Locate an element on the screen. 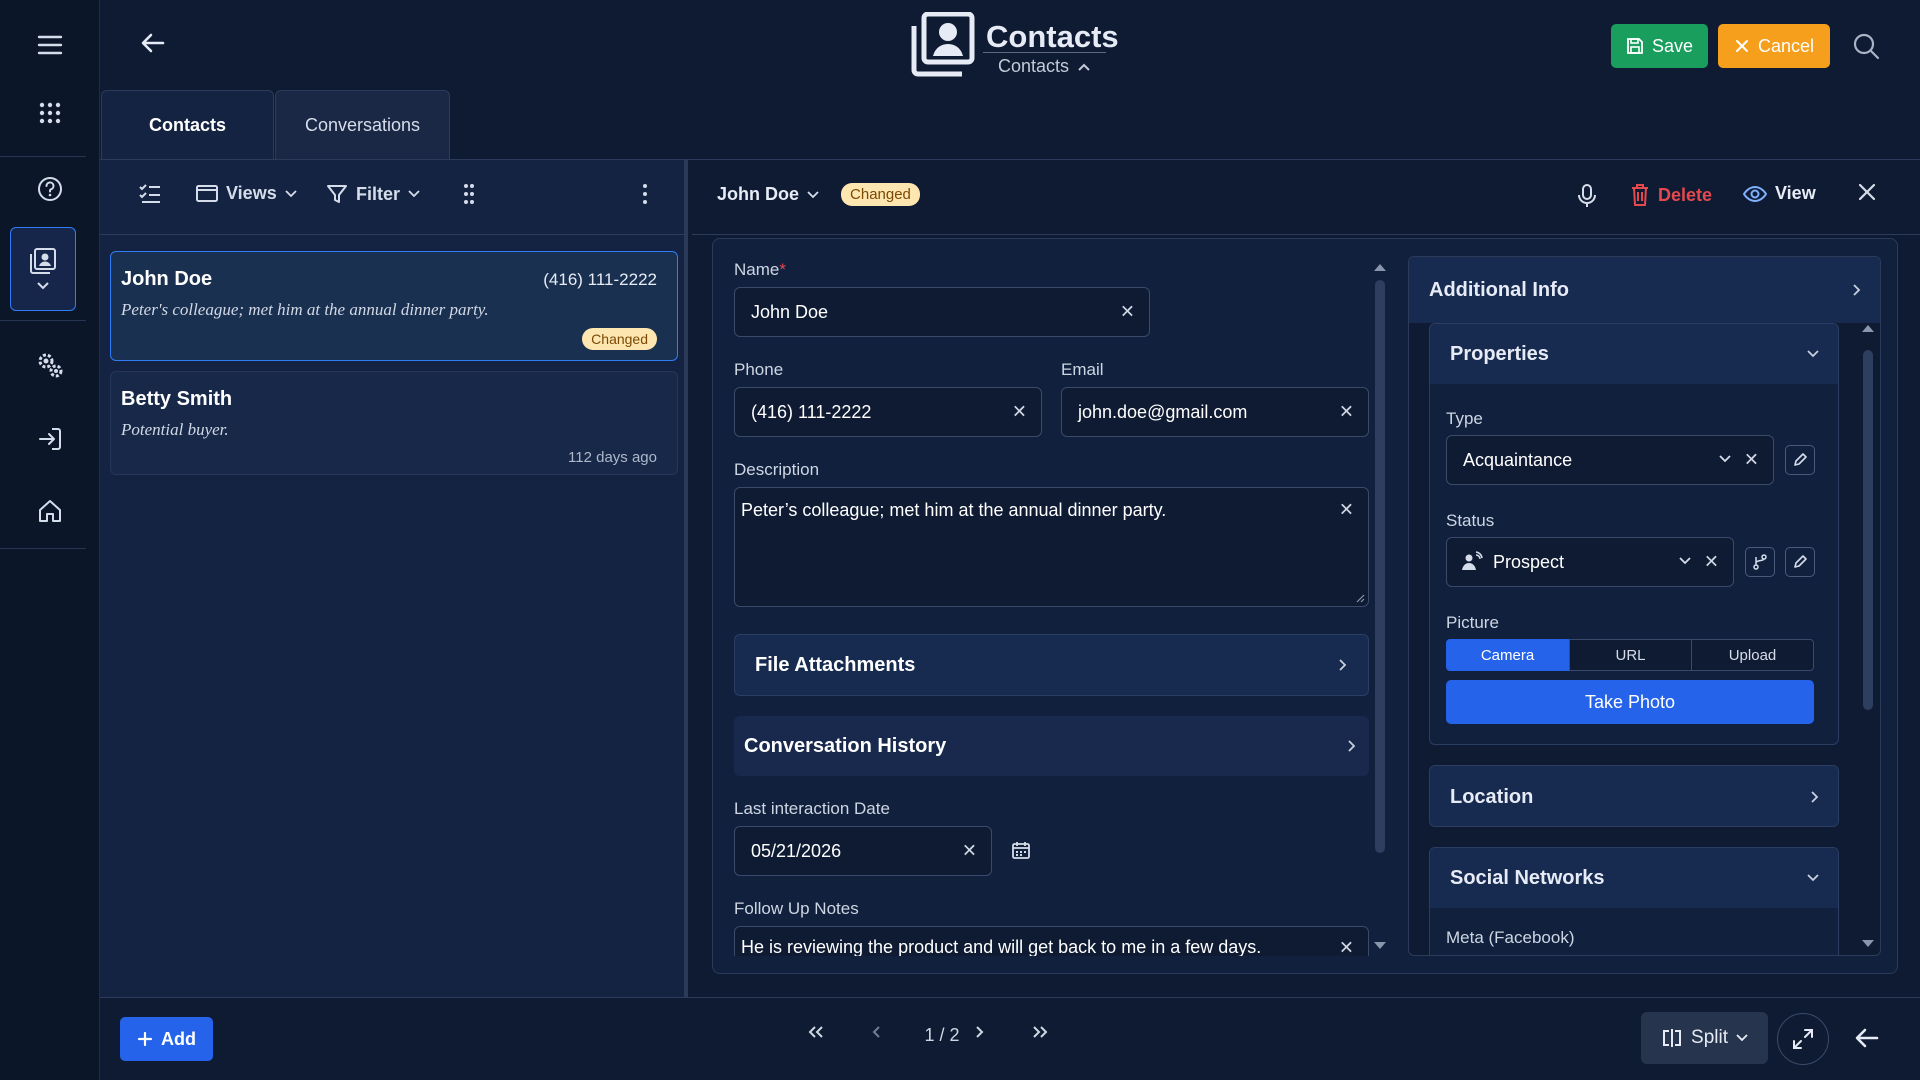  select-mode-button is located at coordinates (150, 194).